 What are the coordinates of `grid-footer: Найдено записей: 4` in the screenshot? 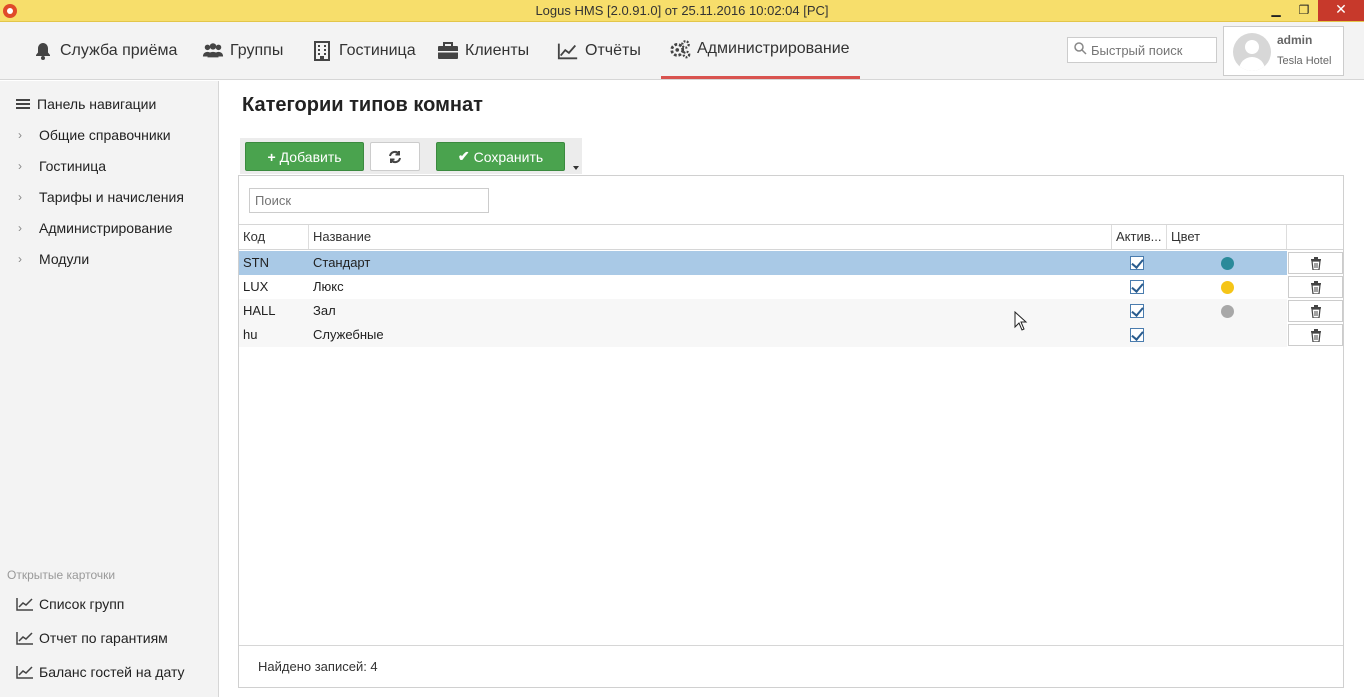 It's located at (791, 666).